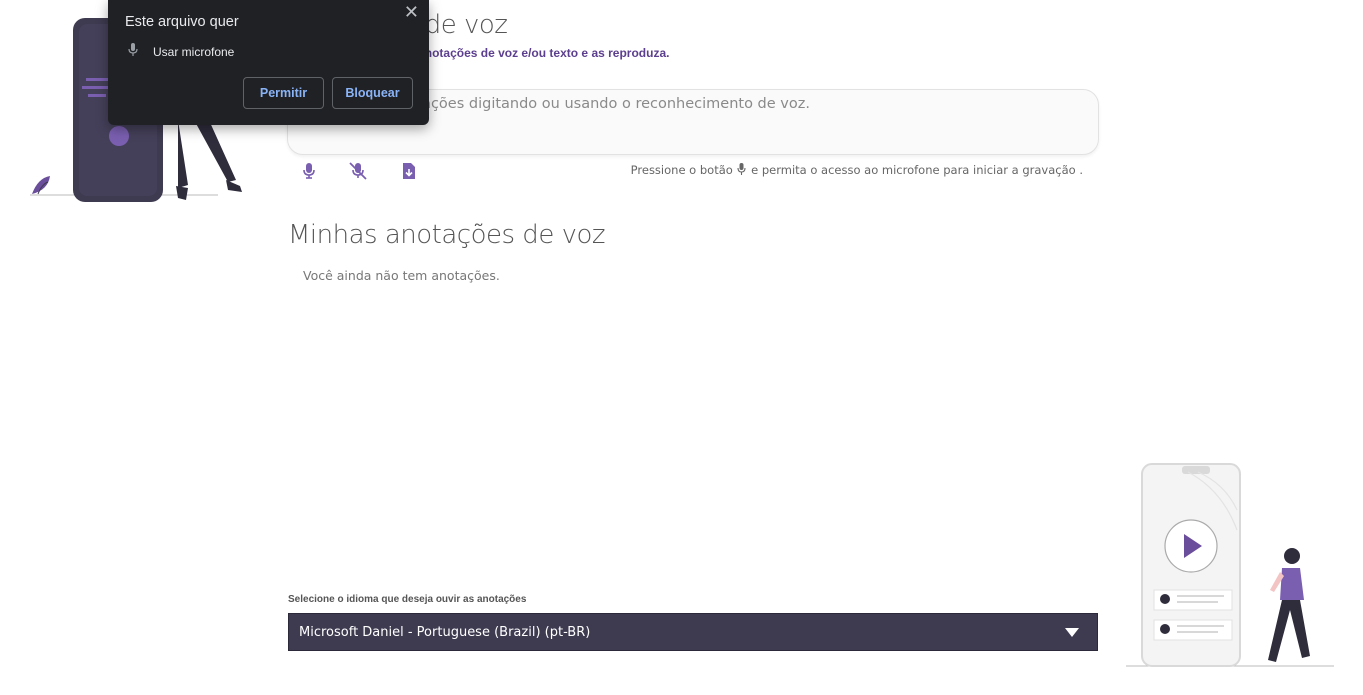  Describe the element at coordinates (411, 12) in the screenshot. I see `close-icon: ✕` at that location.